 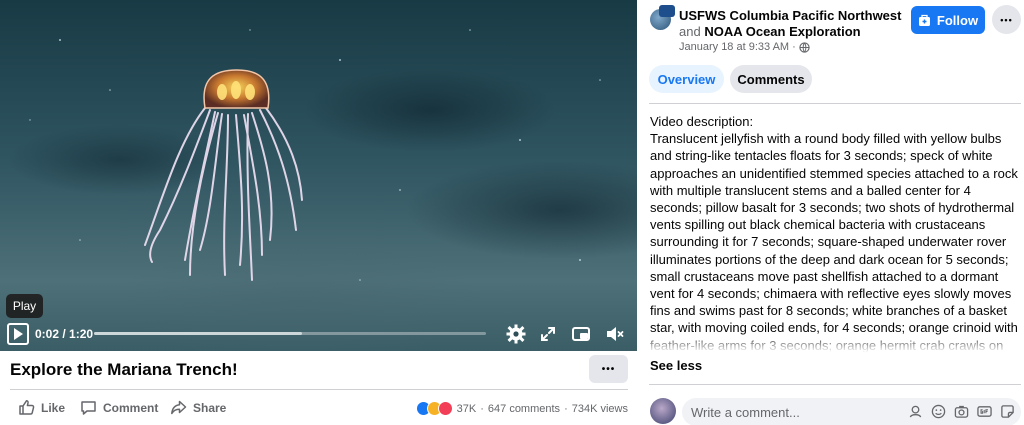 I want to click on reaction-icons, so click(x=434, y=408).